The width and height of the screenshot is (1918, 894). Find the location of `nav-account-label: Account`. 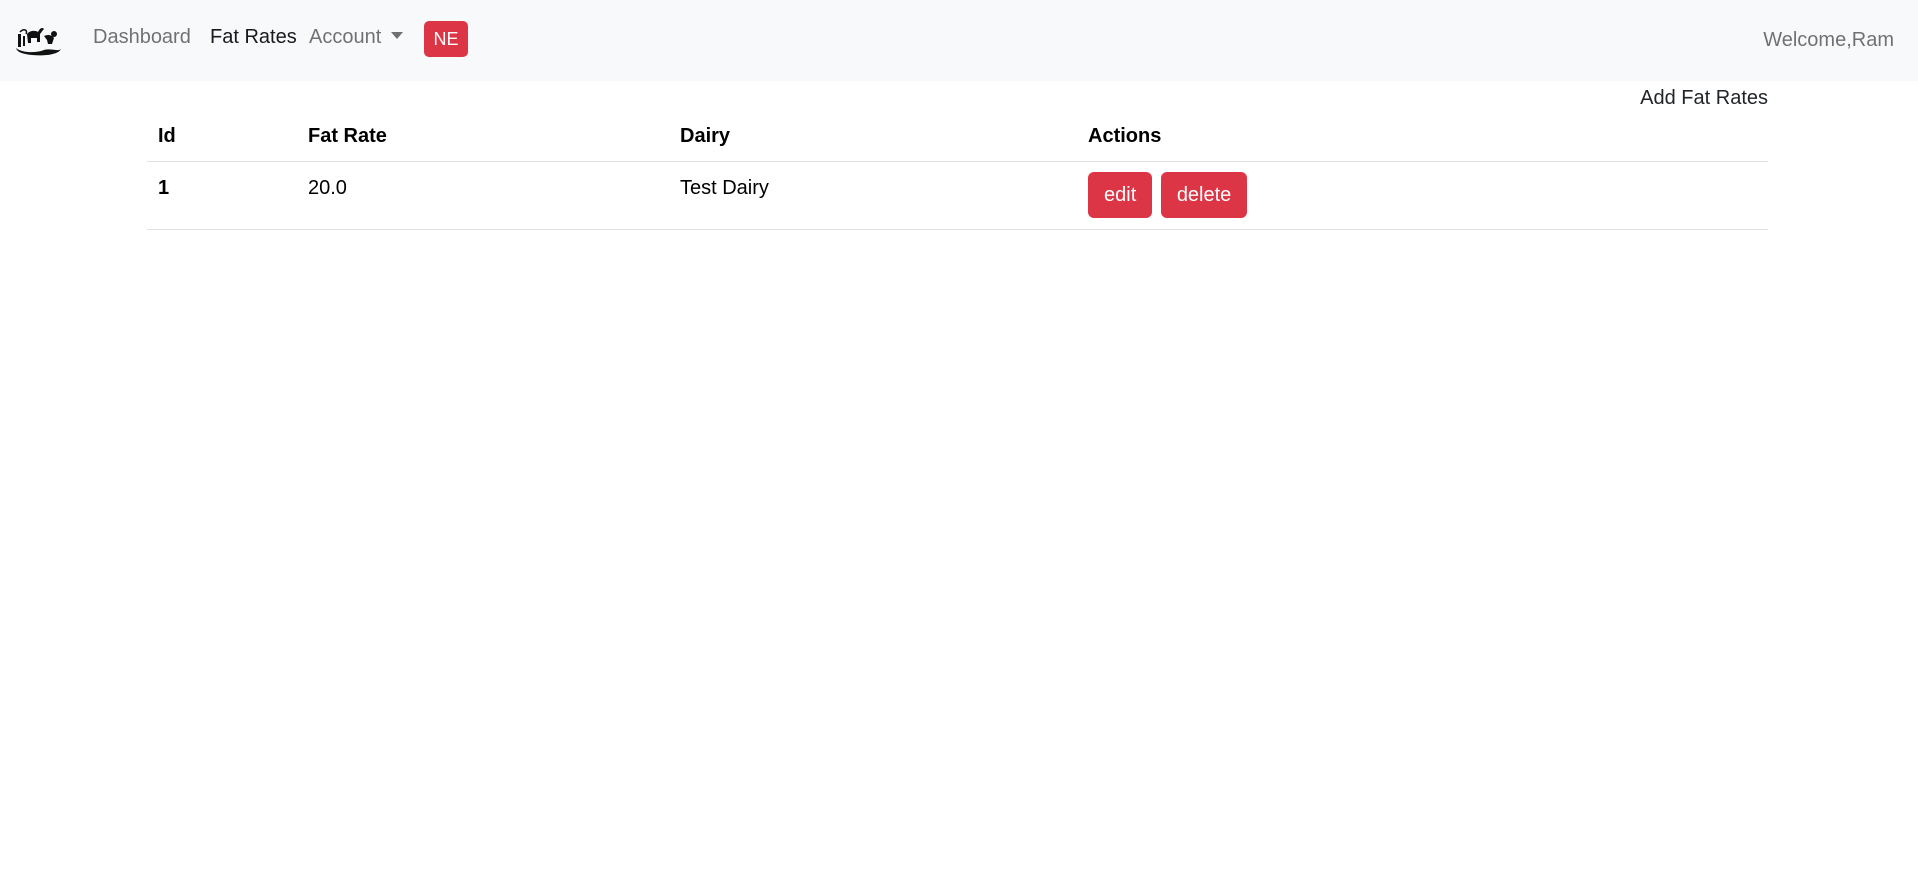

nav-account-label: Account is located at coordinates (345, 37).